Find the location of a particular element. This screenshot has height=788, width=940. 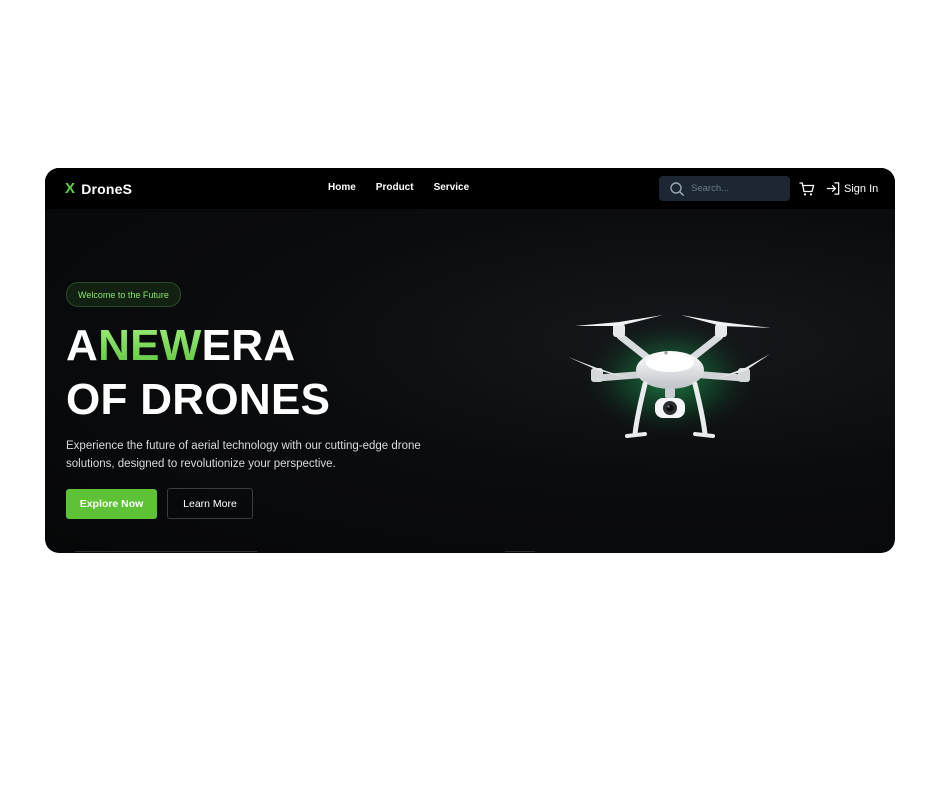

sign-in-button: Sign In is located at coordinates (852, 188).